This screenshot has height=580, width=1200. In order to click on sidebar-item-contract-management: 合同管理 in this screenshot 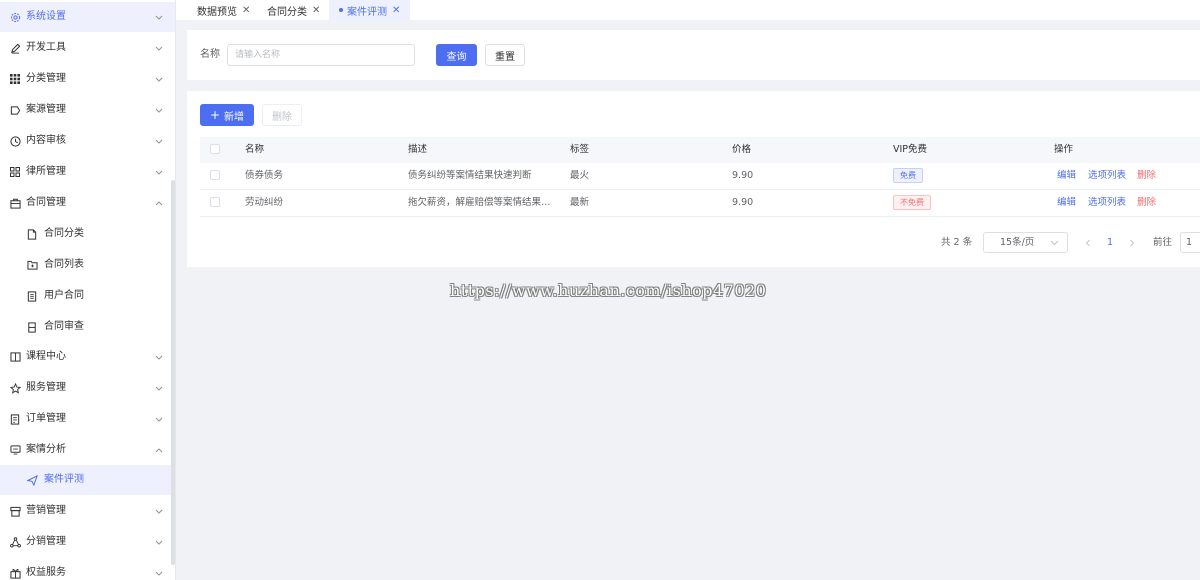, I will do `click(87, 203)`.